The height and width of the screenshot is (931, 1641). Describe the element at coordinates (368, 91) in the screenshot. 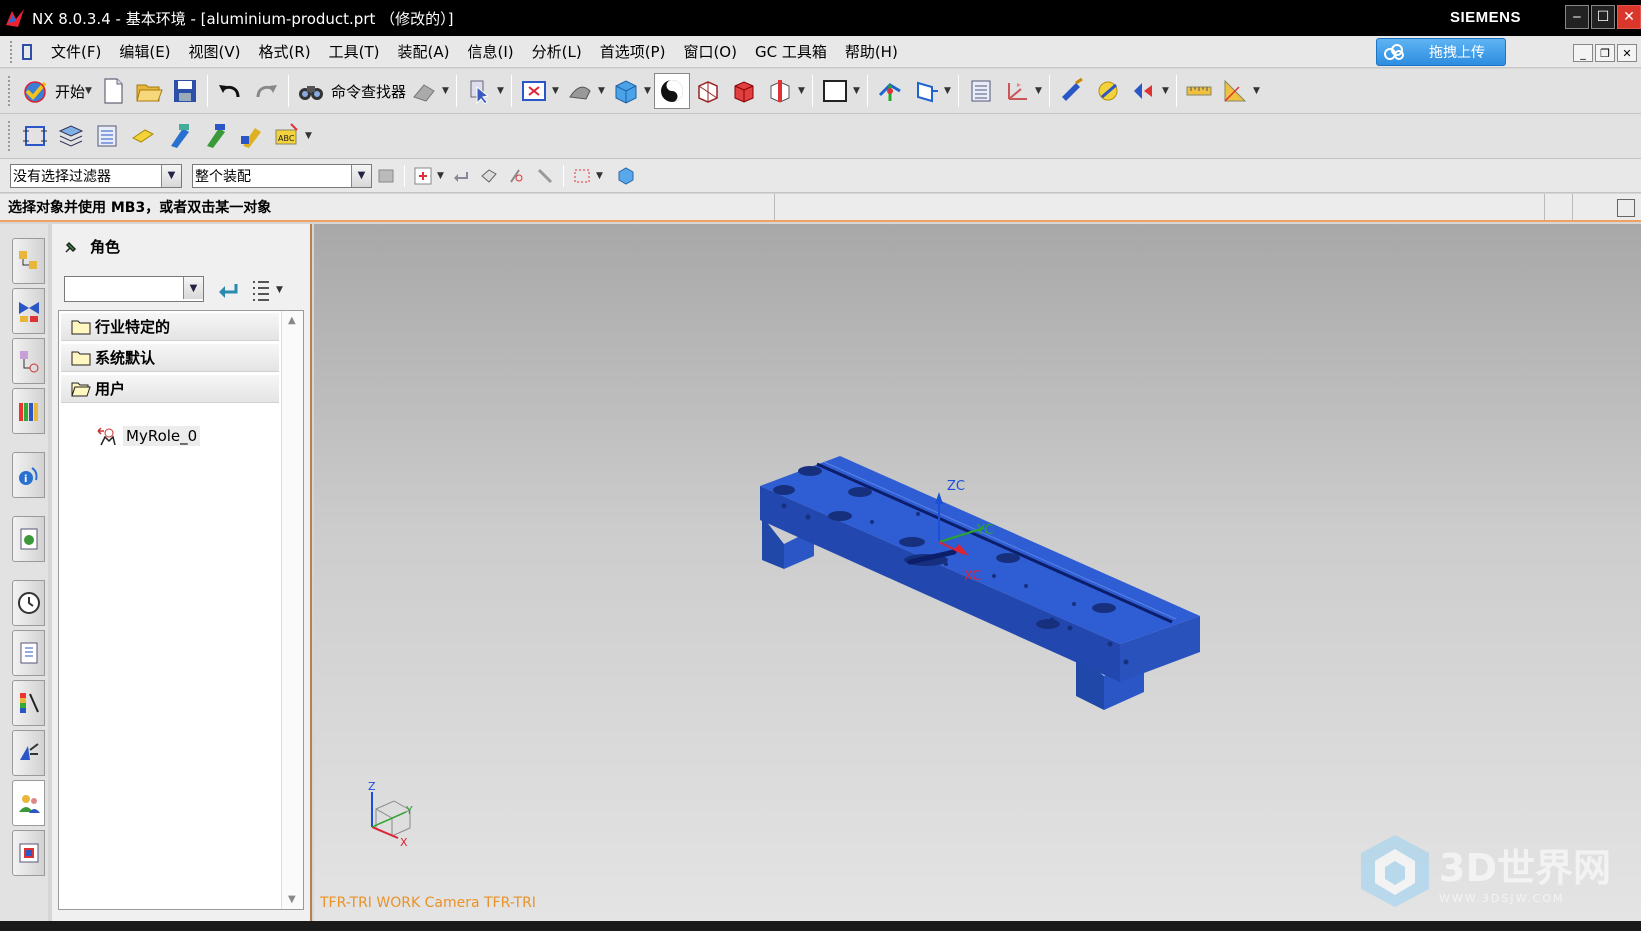

I see `command-finder-label: 命令查找器` at that location.